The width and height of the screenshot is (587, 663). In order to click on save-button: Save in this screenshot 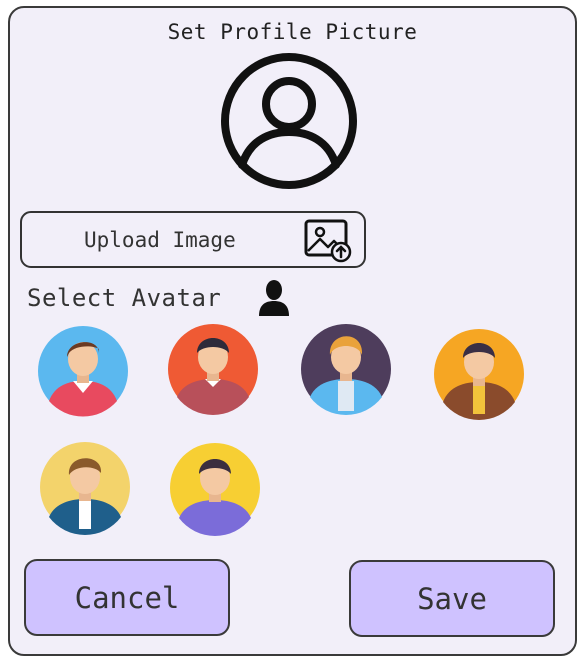, I will do `click(452, 598)`.